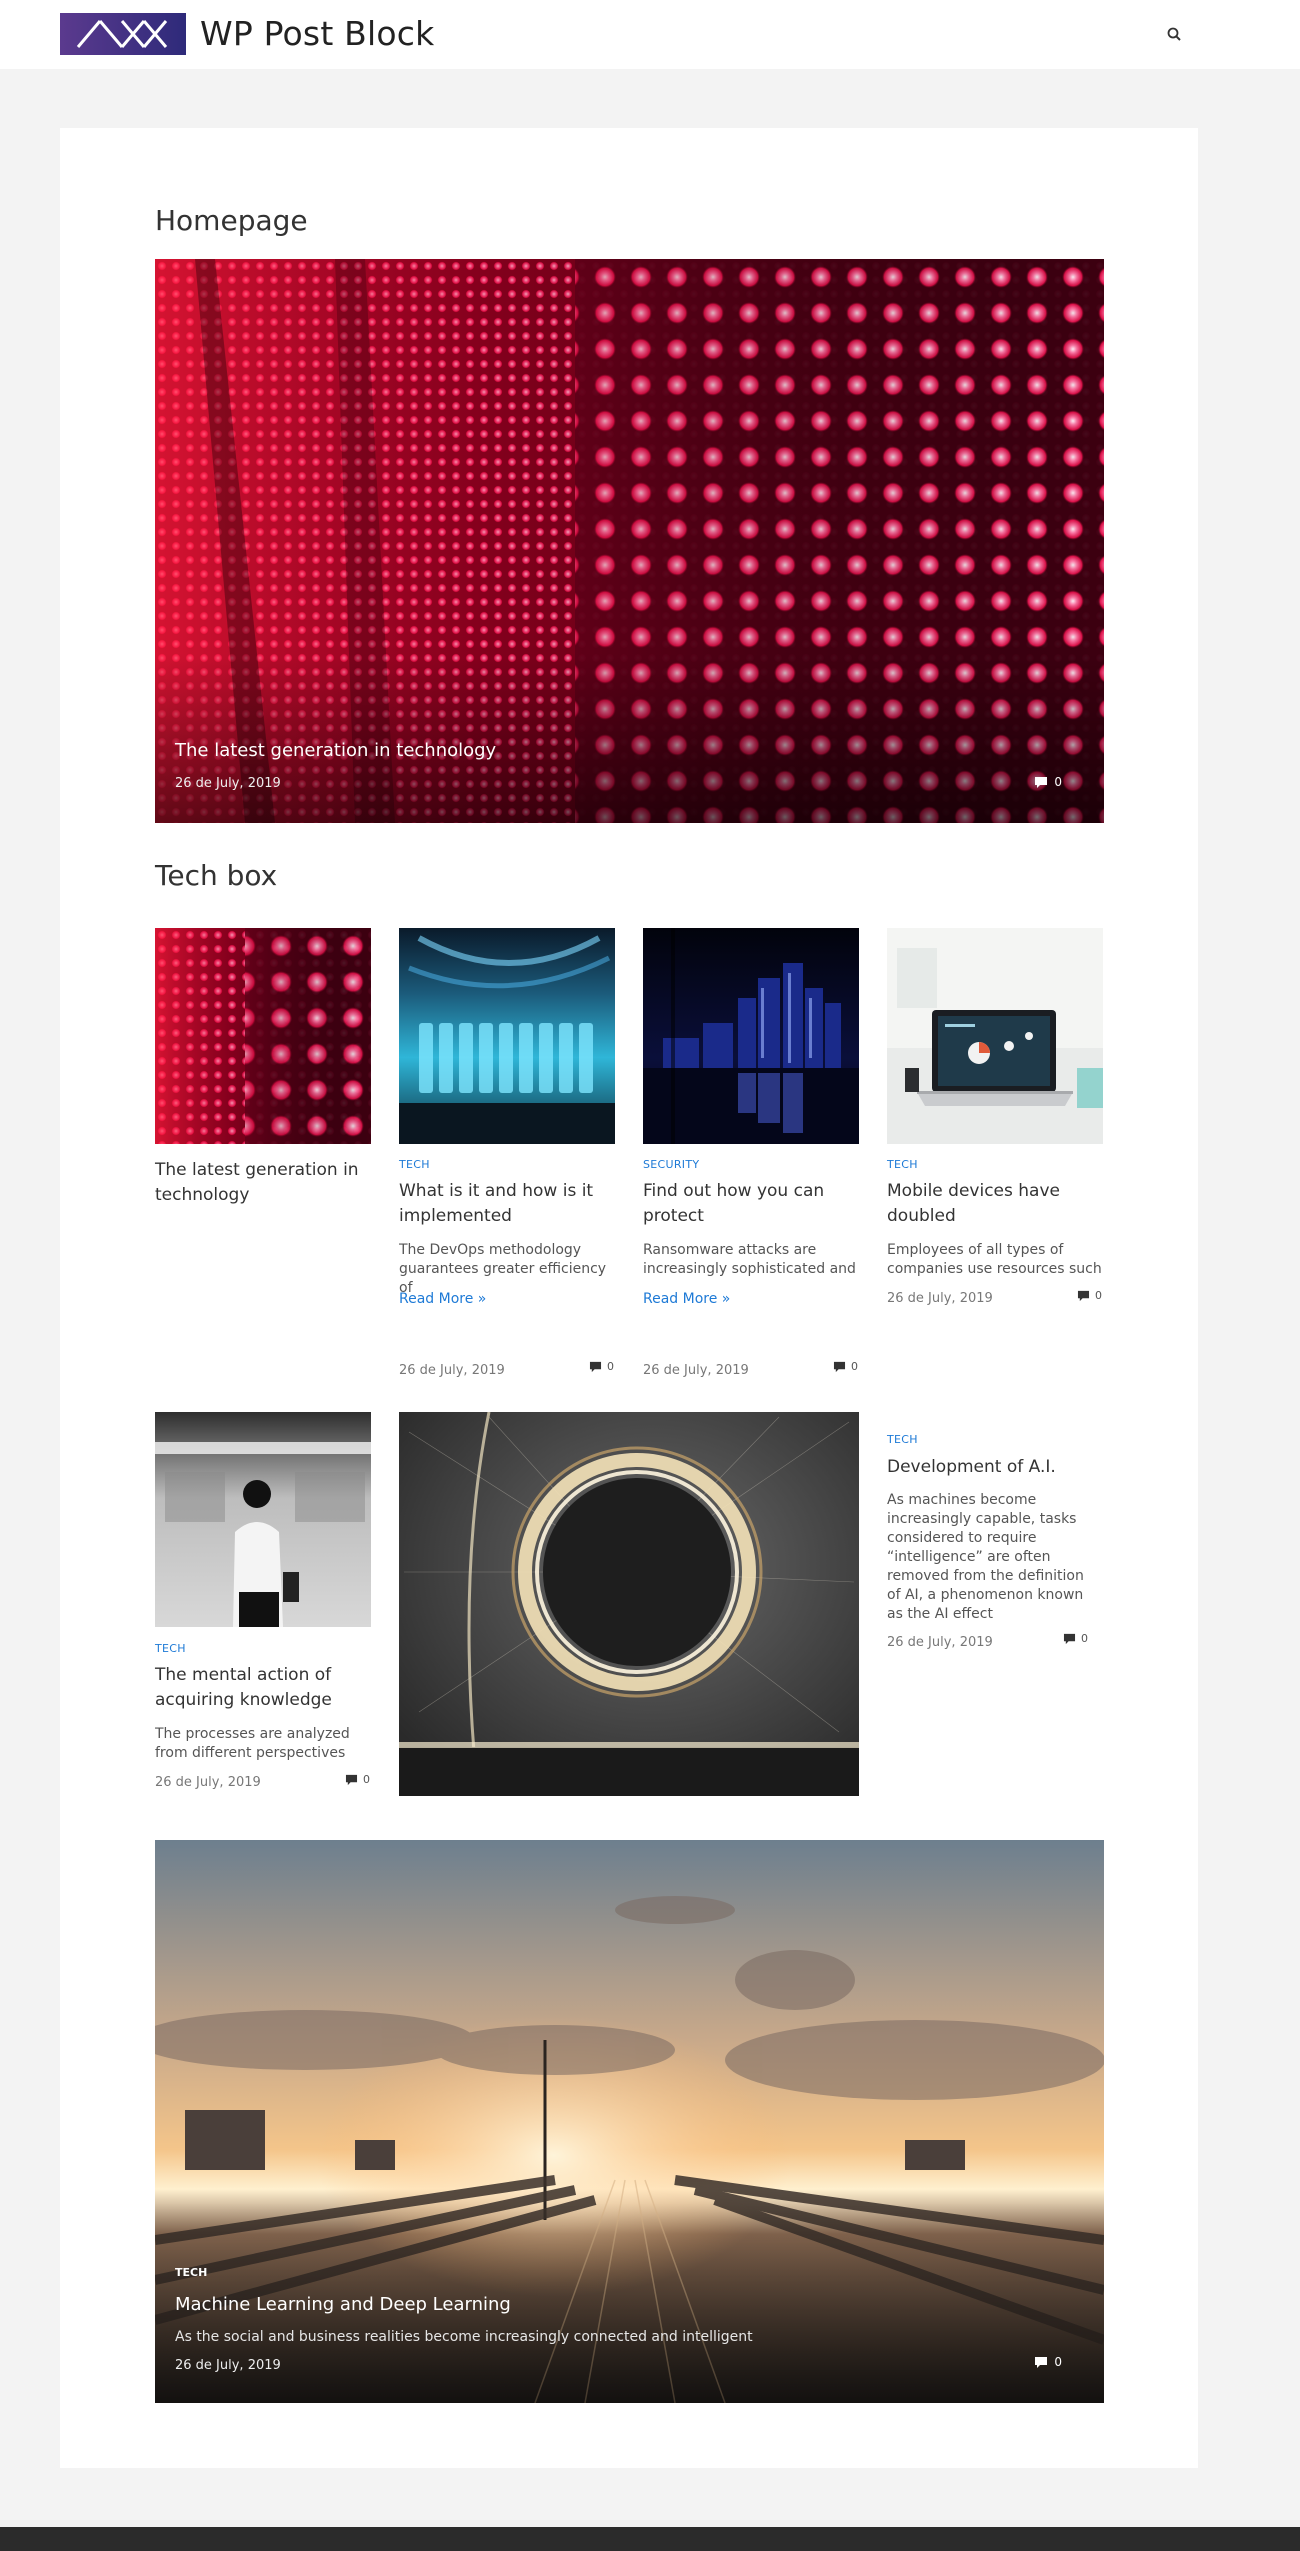  I want to click on card-comment-count-devops: 0, so click(601, 1366).